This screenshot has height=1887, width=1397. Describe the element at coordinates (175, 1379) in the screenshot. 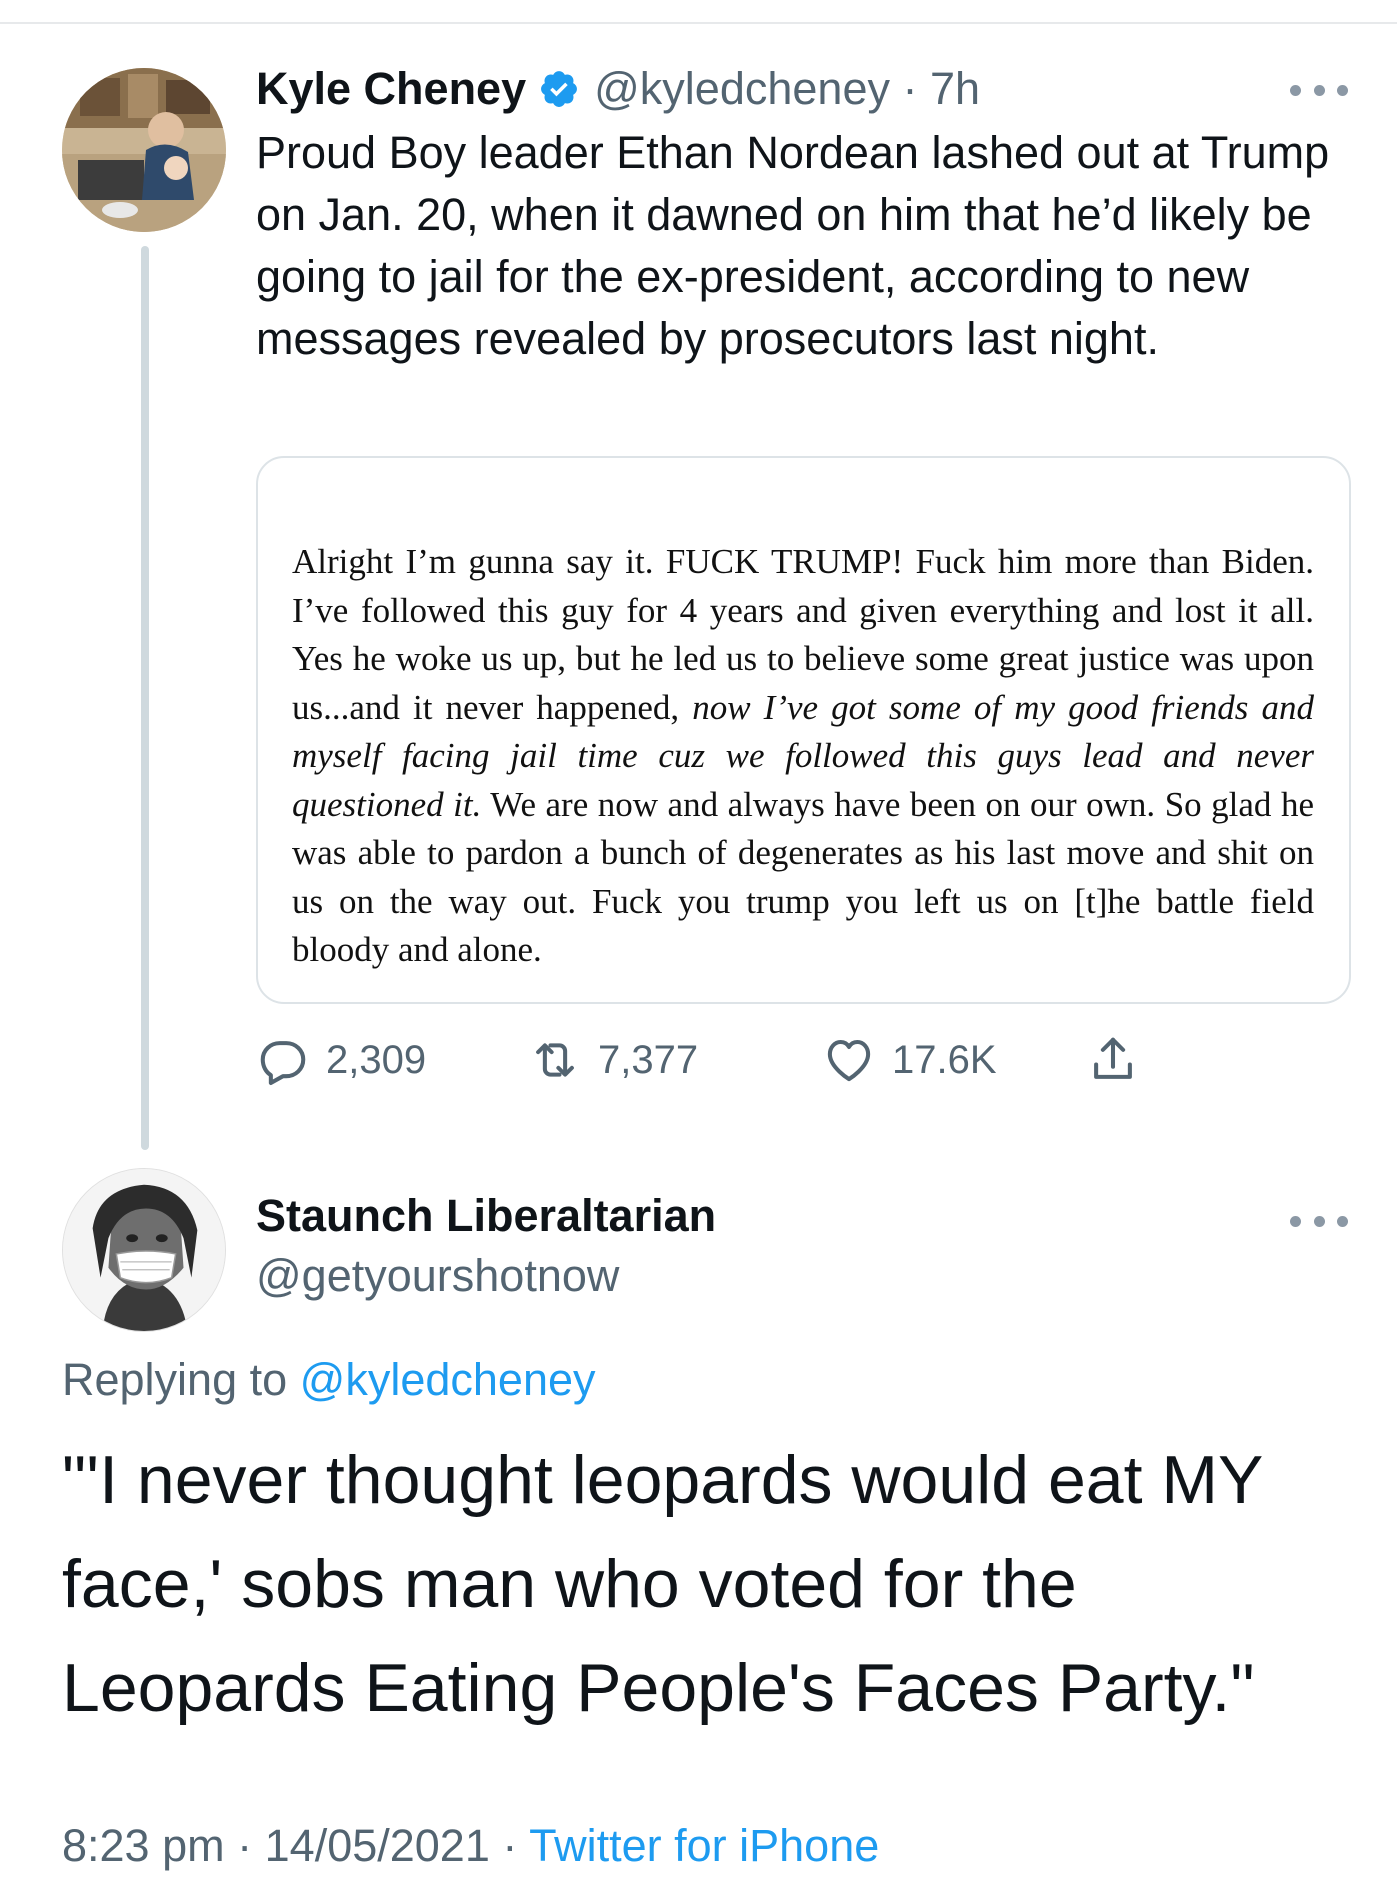

I see `replying-to-label: Replying to` at that location.